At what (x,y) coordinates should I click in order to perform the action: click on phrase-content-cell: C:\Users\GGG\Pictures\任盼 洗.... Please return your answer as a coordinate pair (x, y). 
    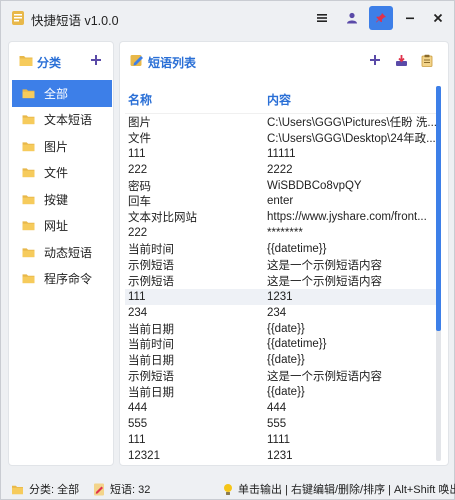
    Looking at the image, I should click on (352, 122).